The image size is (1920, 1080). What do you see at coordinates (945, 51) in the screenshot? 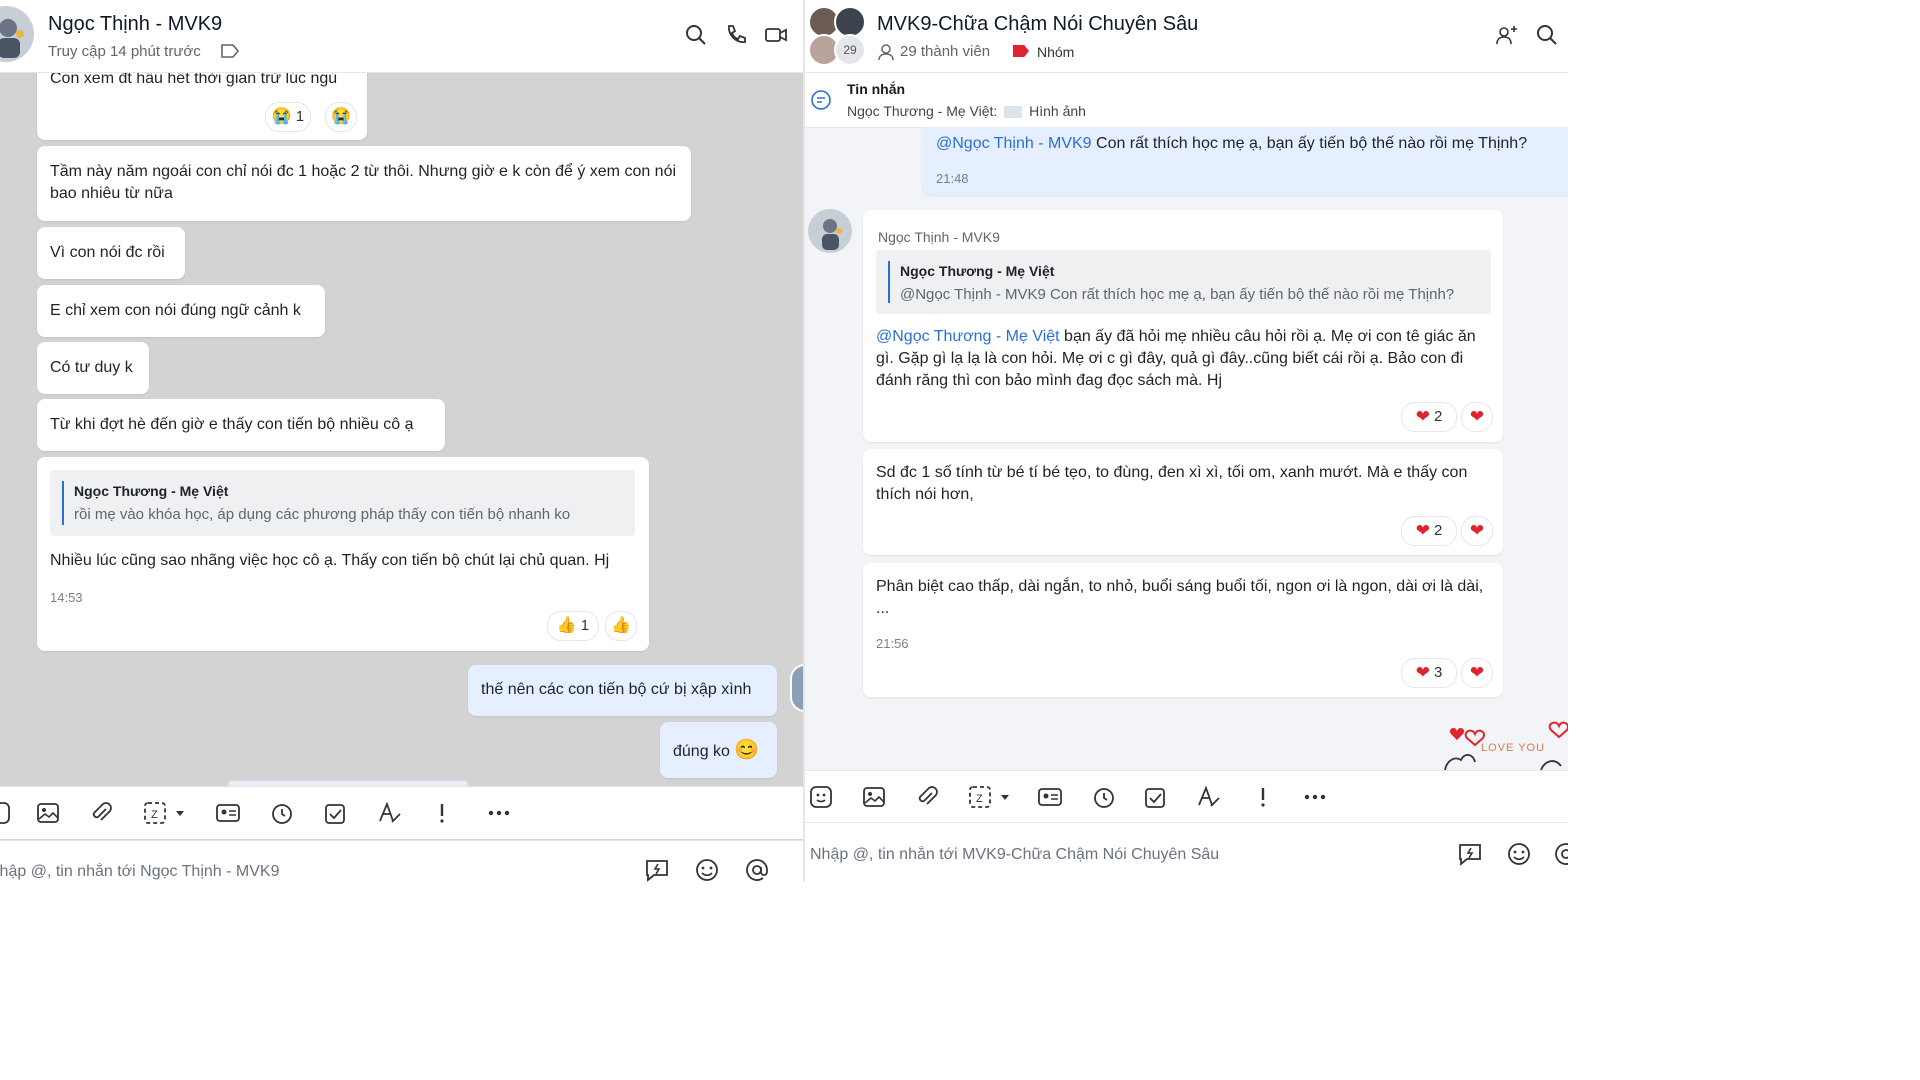
I see `member-count: 29 thành viên` at bounding box center [945, 51].